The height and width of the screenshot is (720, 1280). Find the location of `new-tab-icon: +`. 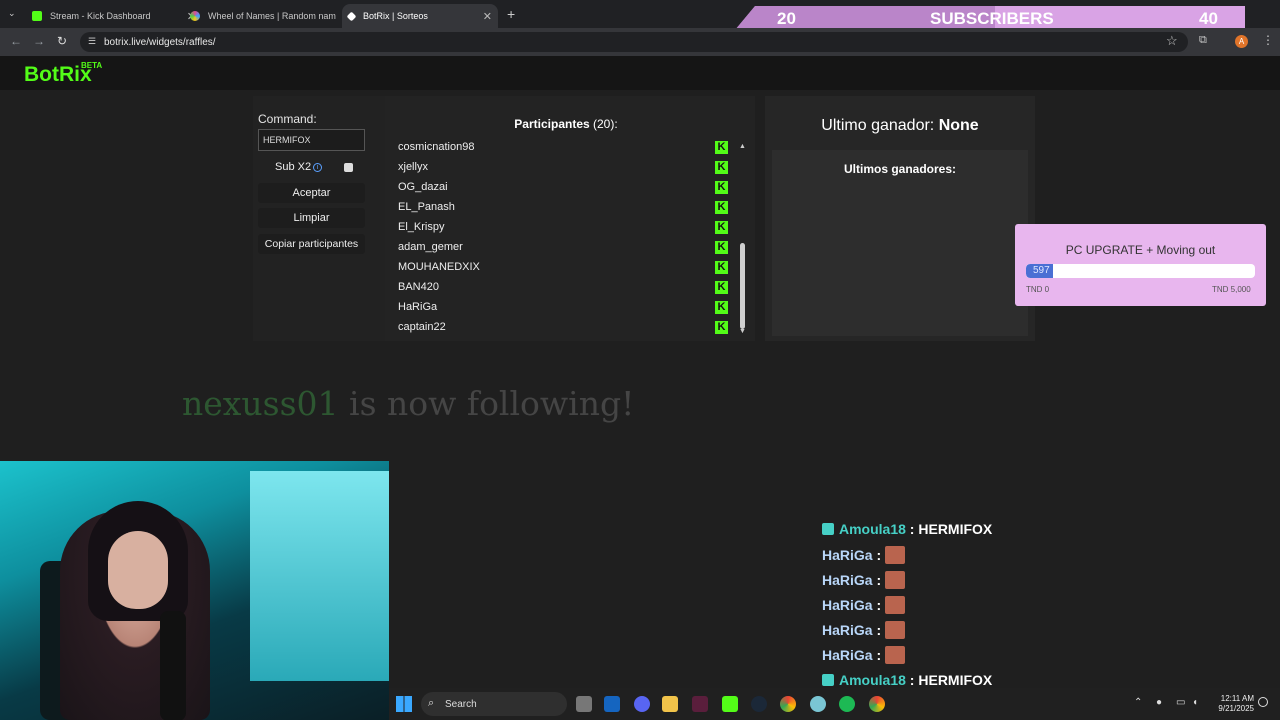

new-tab-icon: + is located at coordinates (511, 14).